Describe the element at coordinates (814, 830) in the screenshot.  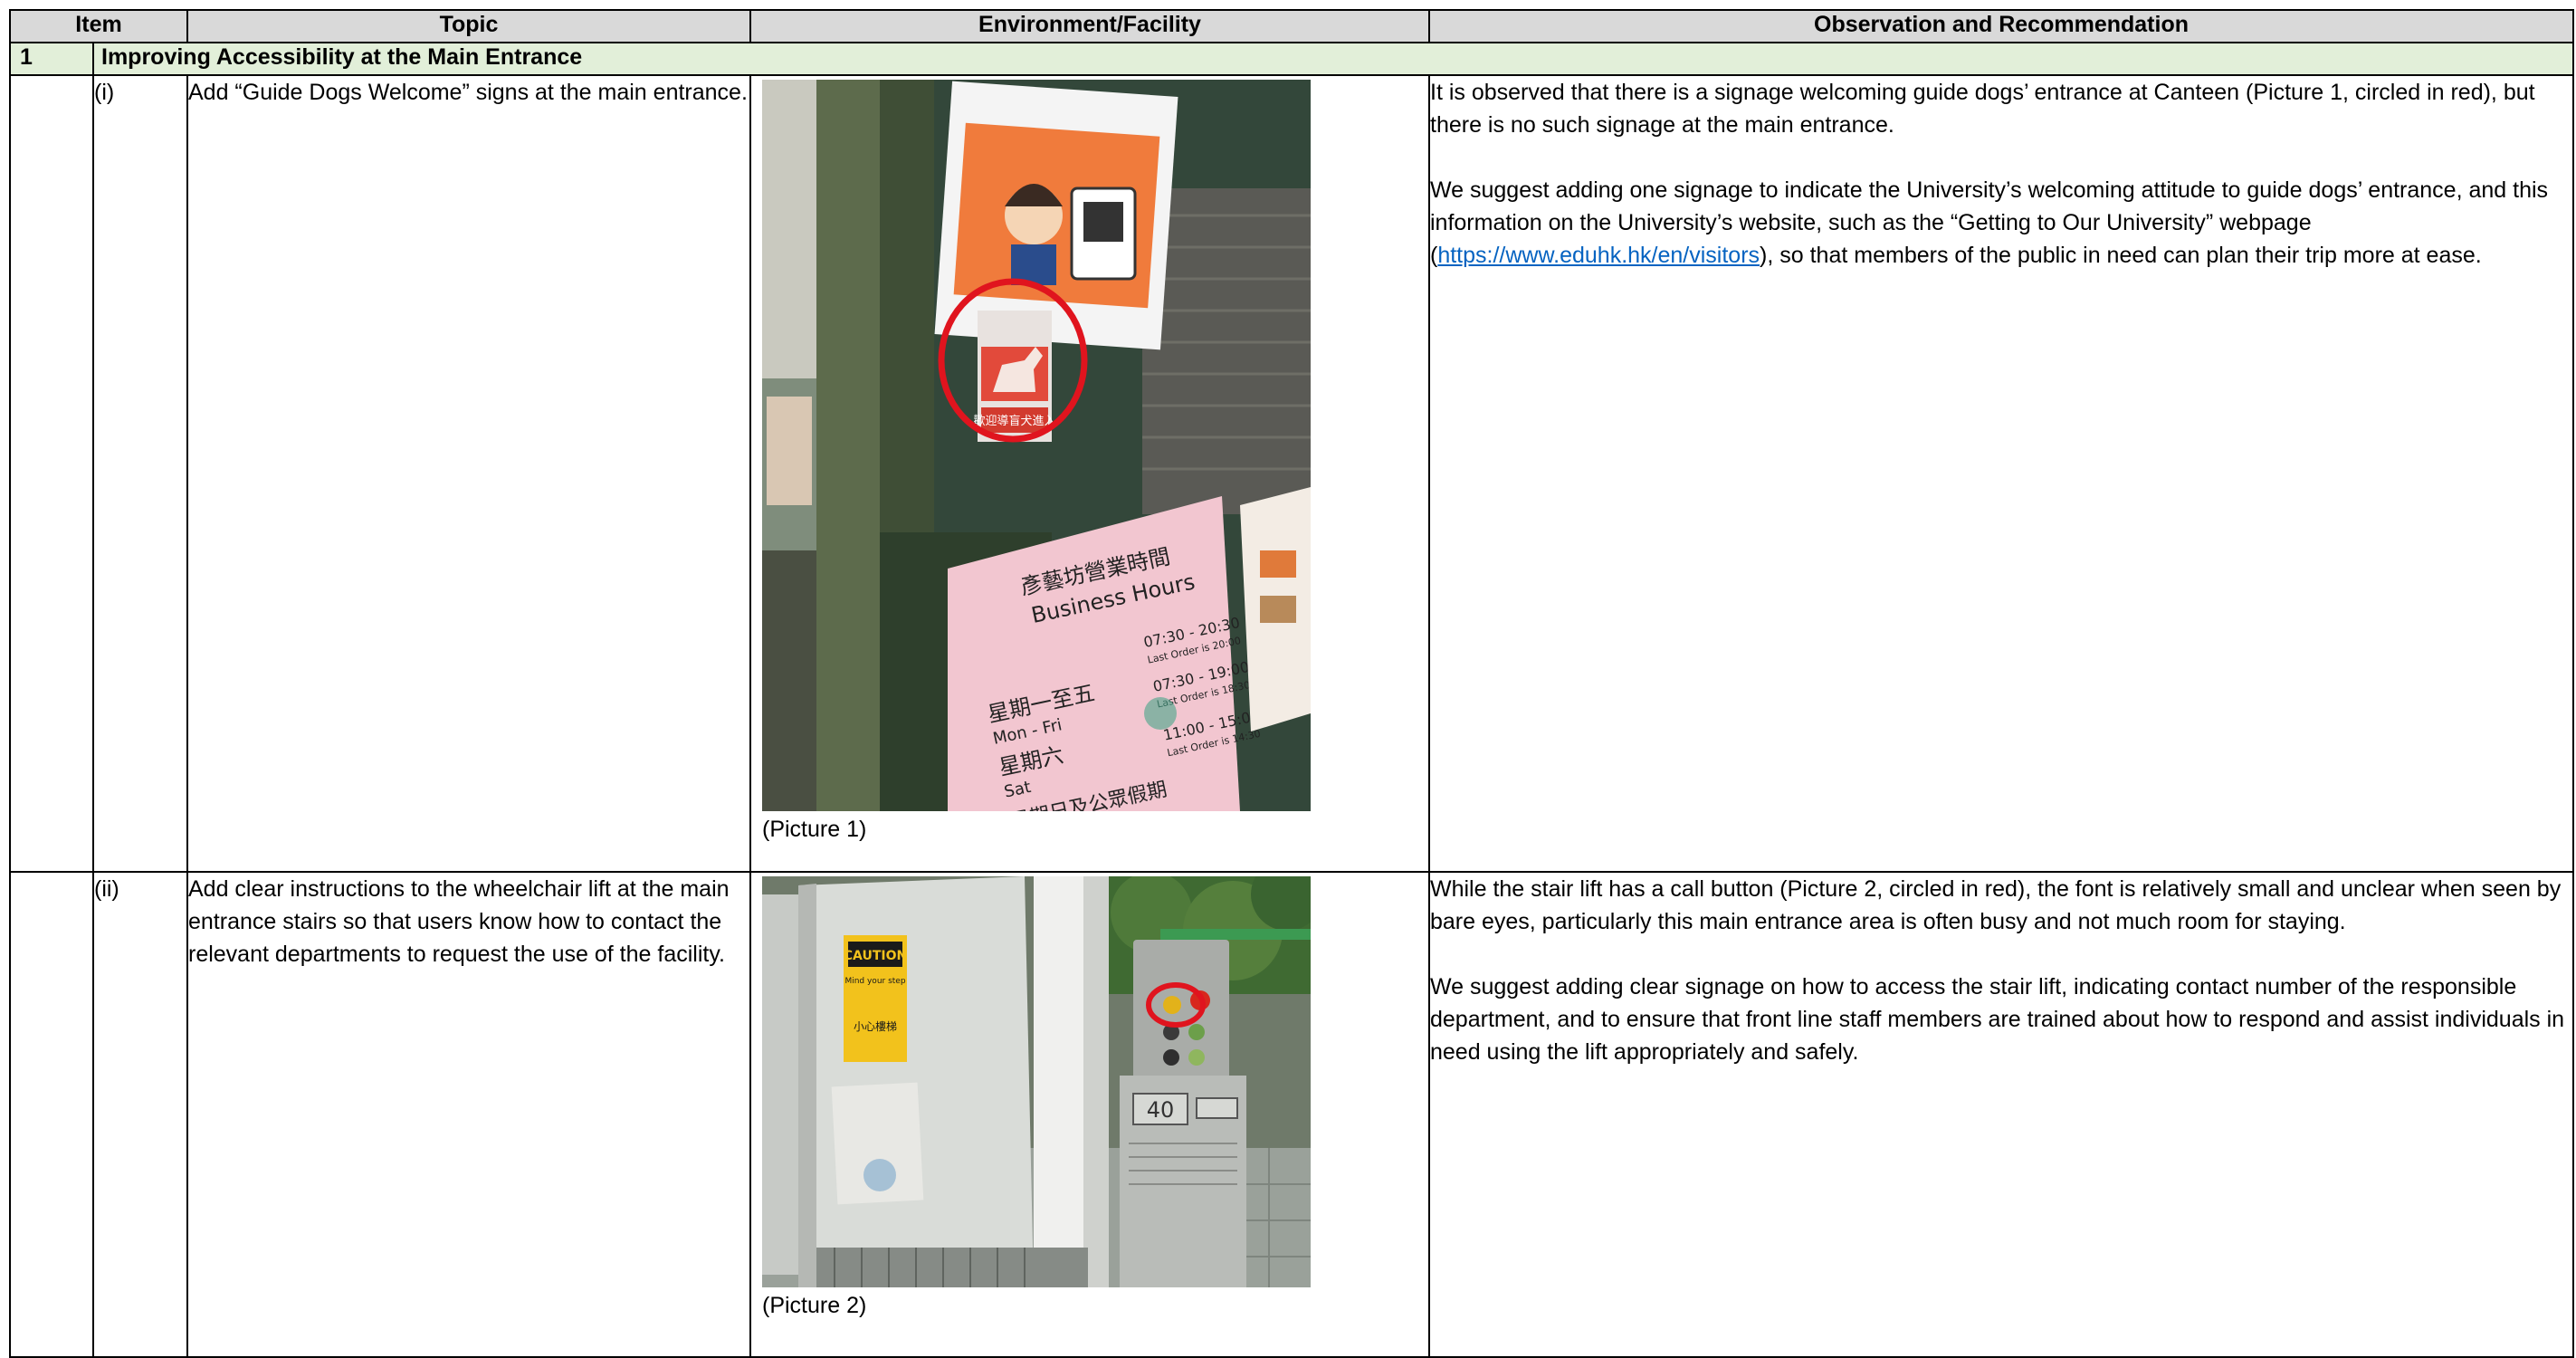
I see `picture-1-caption: (Picture 1)` at that location.